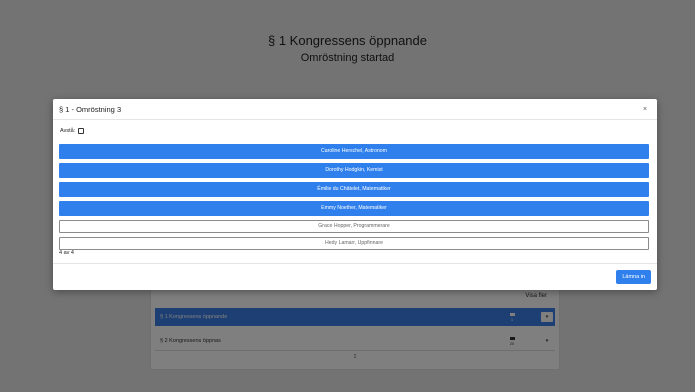 The height and width of the screenshot is (392, 695). I want to click on candidate-option: Caroline Herschel, Astronom, so click(354, 151).